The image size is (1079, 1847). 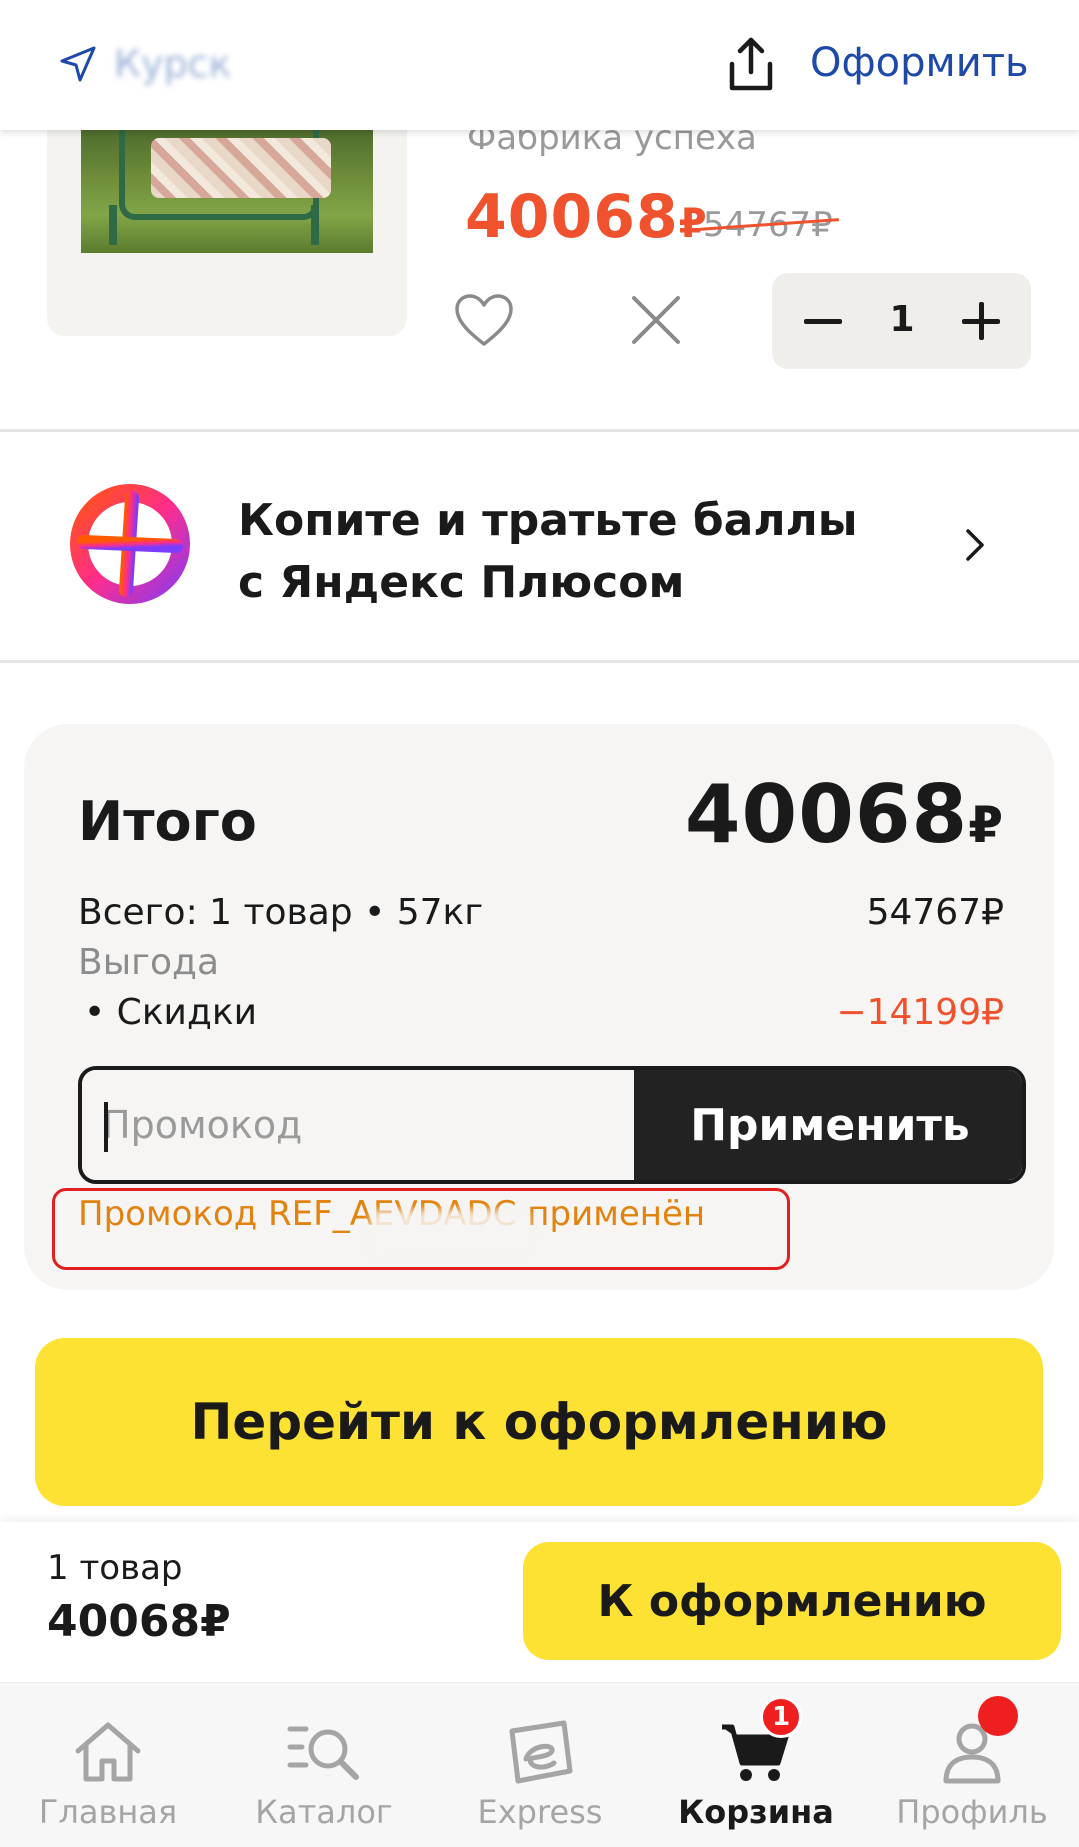 I want to click on top-header: Курск Оформить, so click(x=539, y=65).